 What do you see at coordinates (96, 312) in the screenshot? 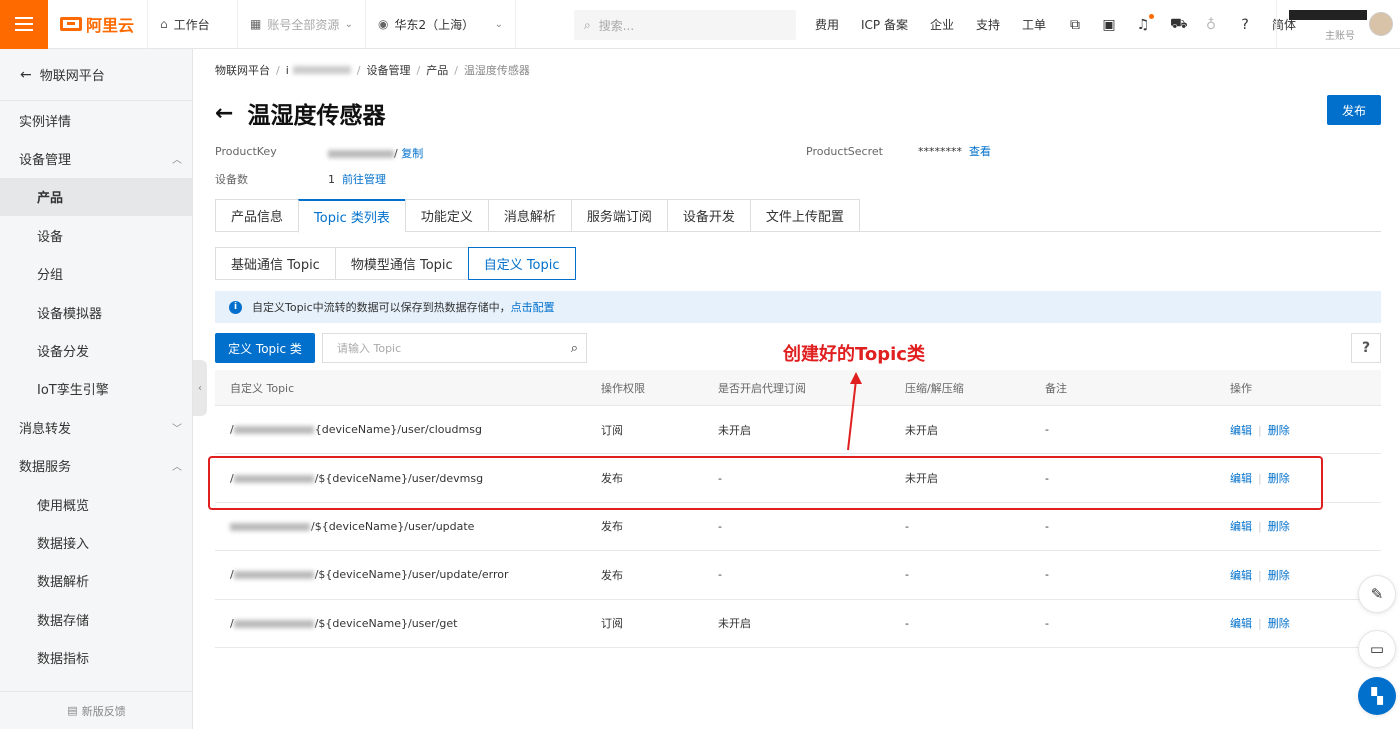
I see `sidebar-item: 设备模拟器` at bounding box center [96, 312].